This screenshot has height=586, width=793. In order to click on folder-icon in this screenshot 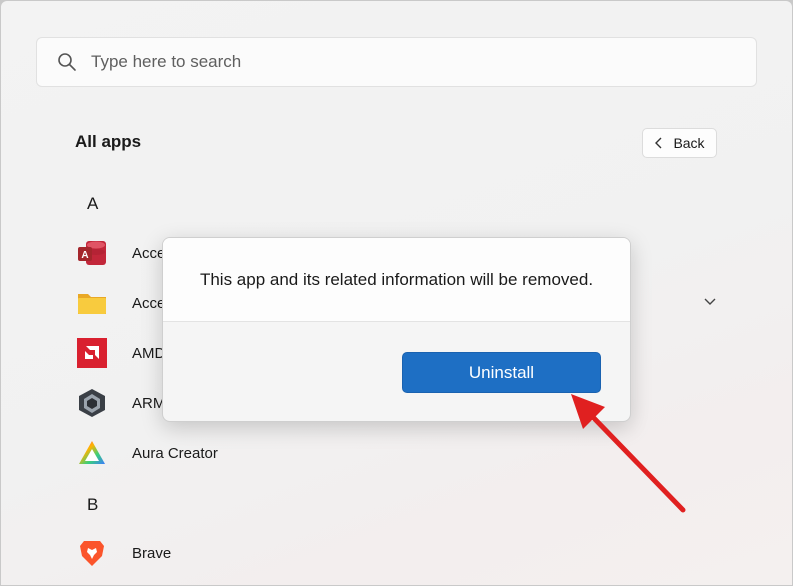, I will do `click(92, 303)`.